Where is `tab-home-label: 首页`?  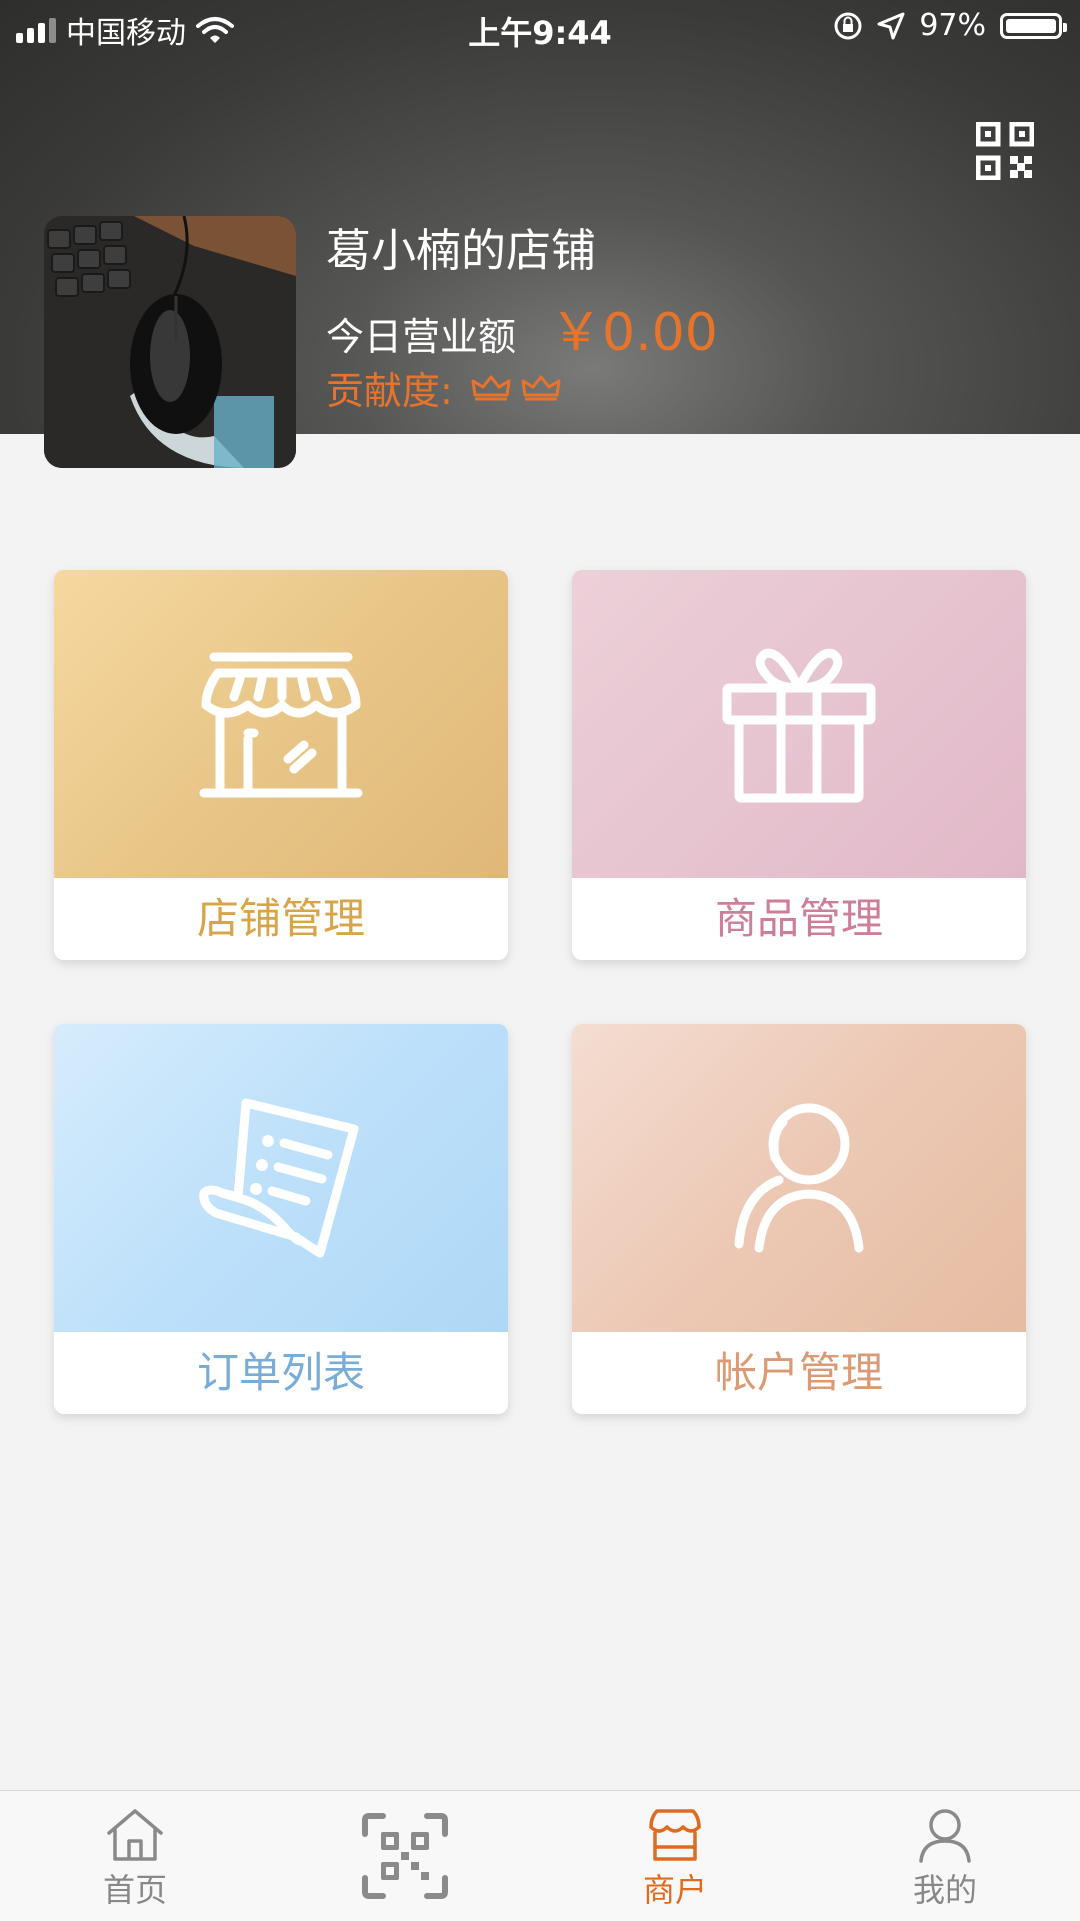
tab-home-label: 首页 is located at coordinates (134, 1890).